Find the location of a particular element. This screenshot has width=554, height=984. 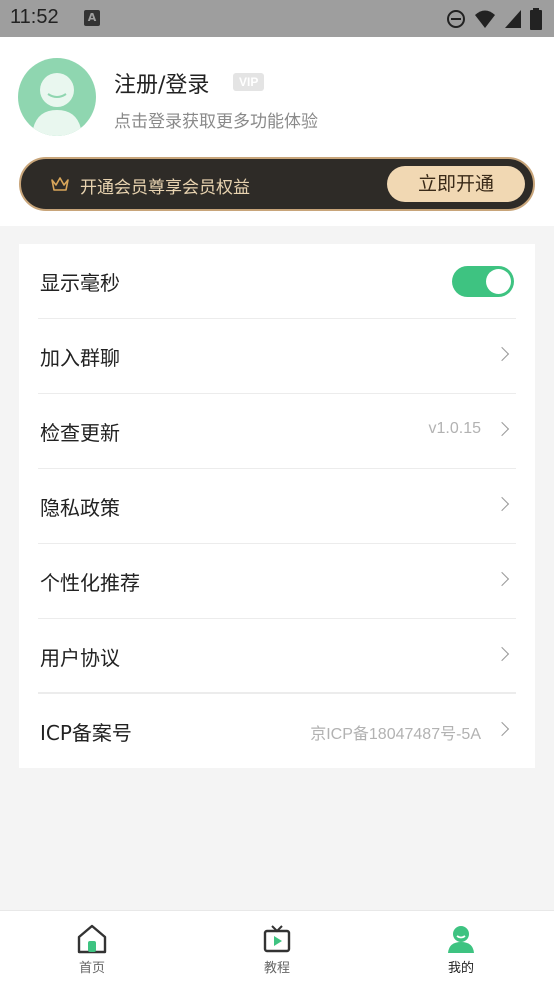

vip-banner-text: 开通会员尊享会员权益 is located at coordinates (165, 188).